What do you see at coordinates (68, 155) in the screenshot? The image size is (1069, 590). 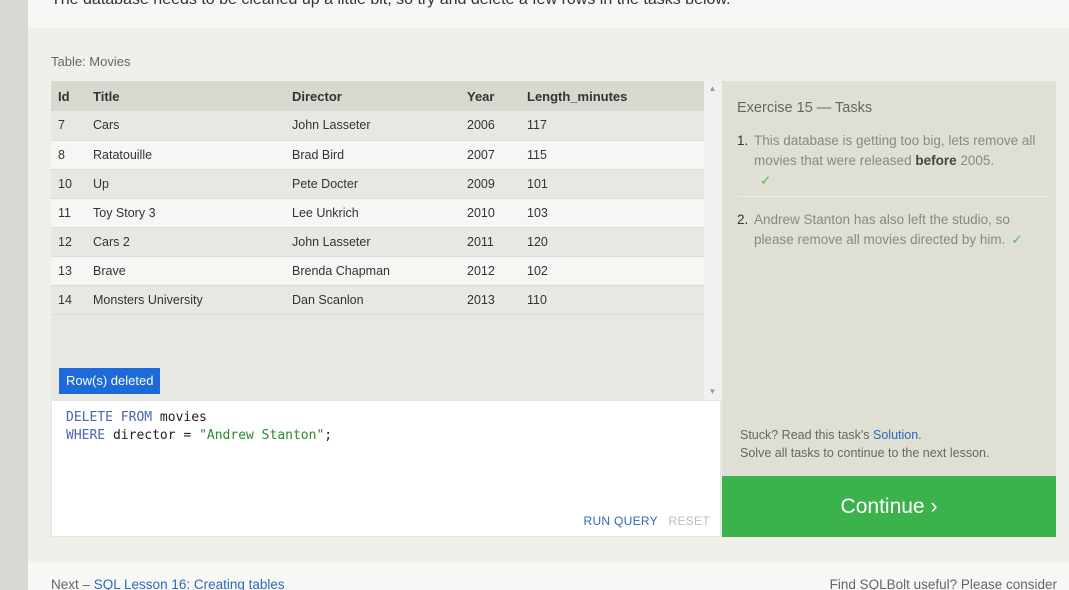 I see `cell-id: 8` at bounding box center [68, 155].